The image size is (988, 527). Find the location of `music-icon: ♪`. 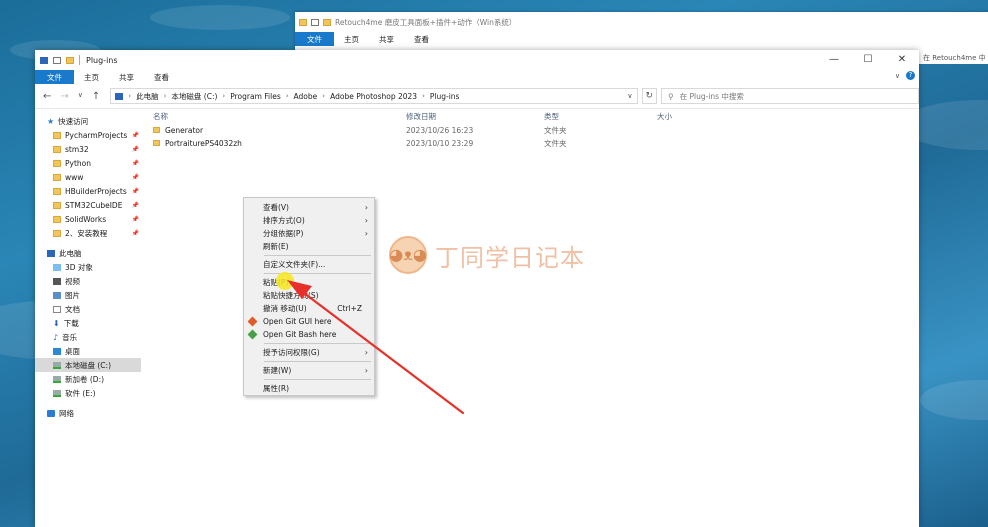

music-icon: ♪ is located at coordinates (56, 337).